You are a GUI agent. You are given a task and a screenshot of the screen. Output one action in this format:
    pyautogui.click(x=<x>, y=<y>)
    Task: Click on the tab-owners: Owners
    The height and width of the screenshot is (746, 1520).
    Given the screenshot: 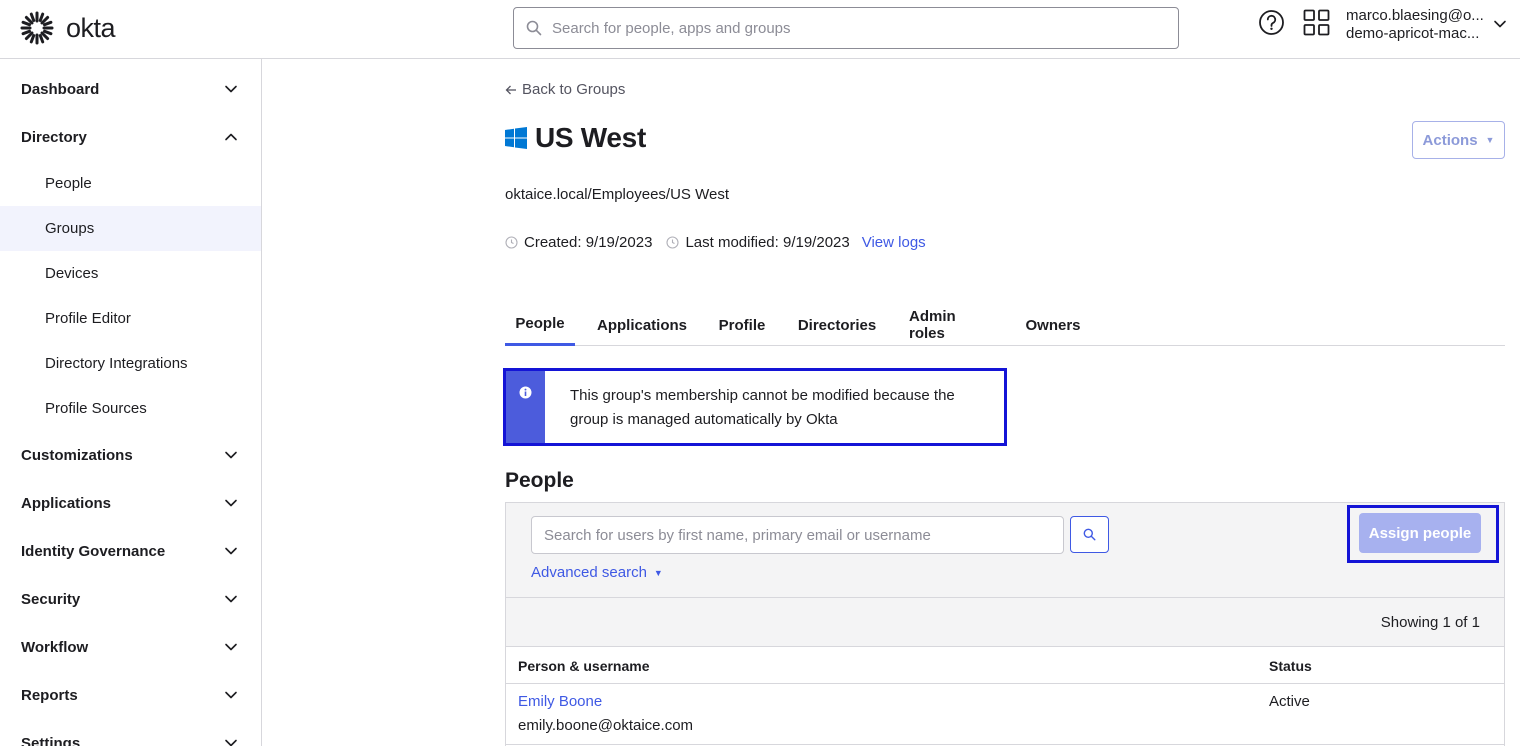 What is the action you would take?
    pyautogui.click(x=1053, y=325)
    